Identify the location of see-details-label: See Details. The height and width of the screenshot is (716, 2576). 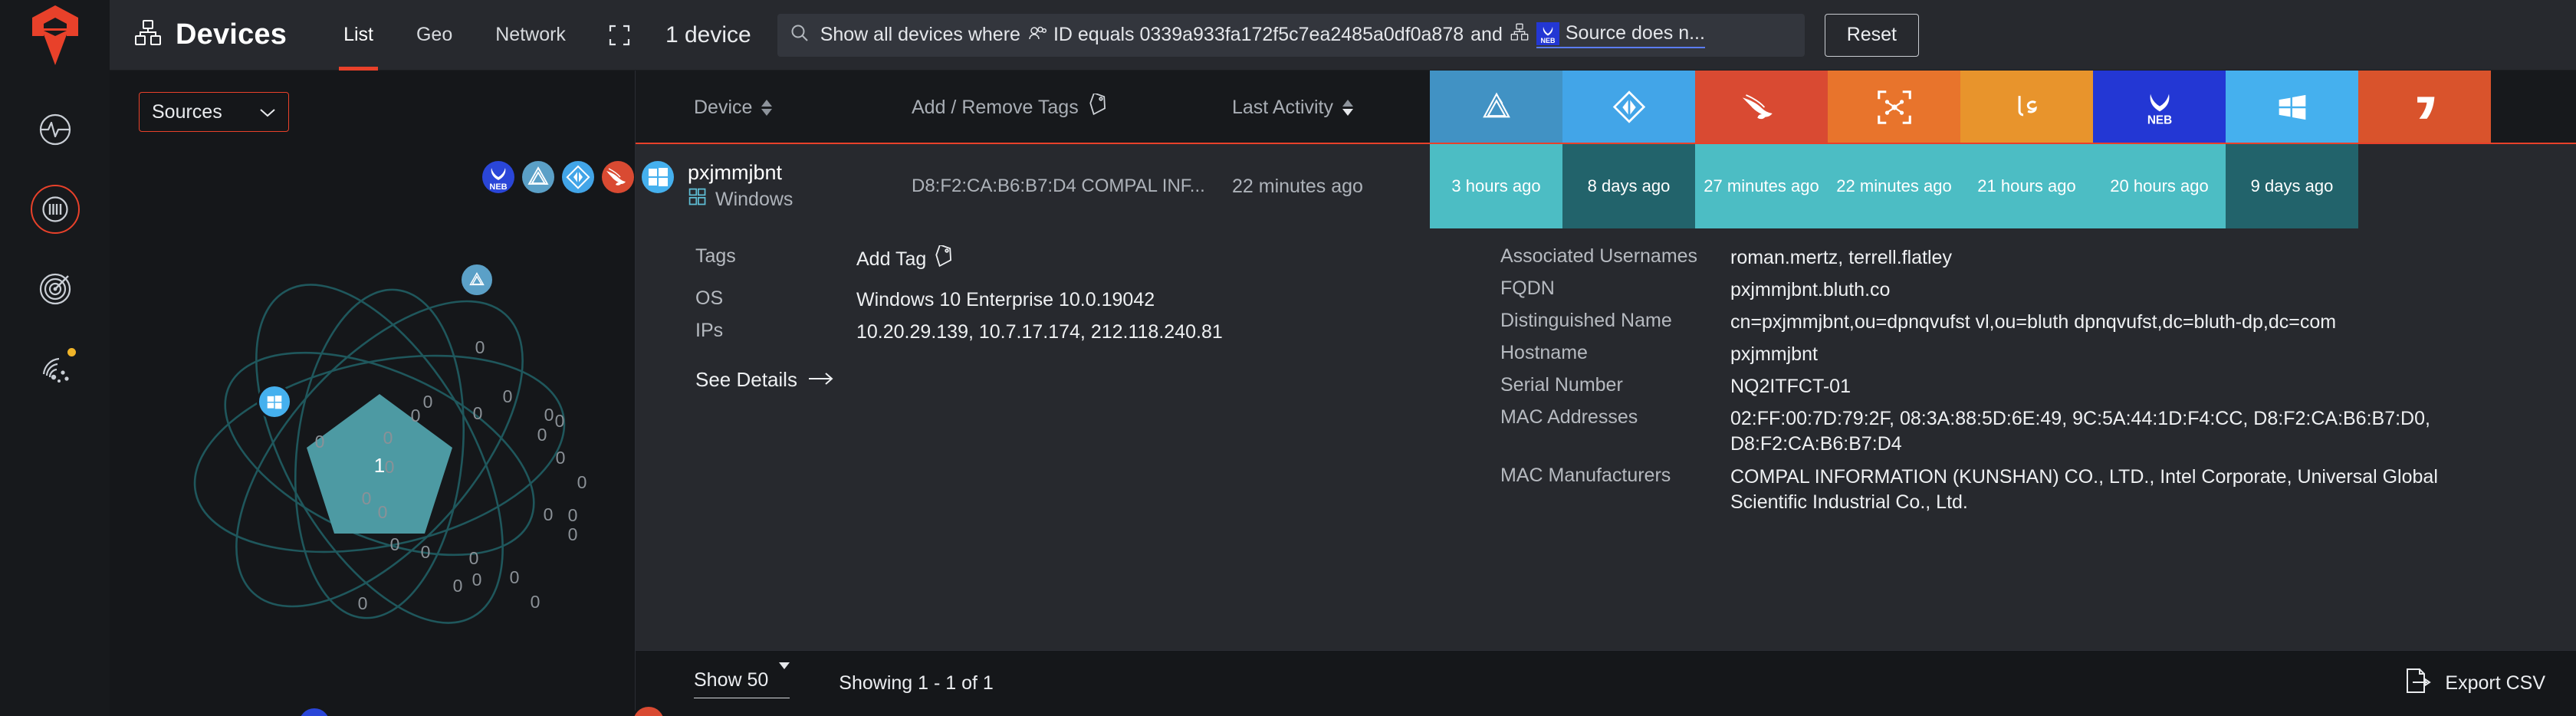
(746, 379).